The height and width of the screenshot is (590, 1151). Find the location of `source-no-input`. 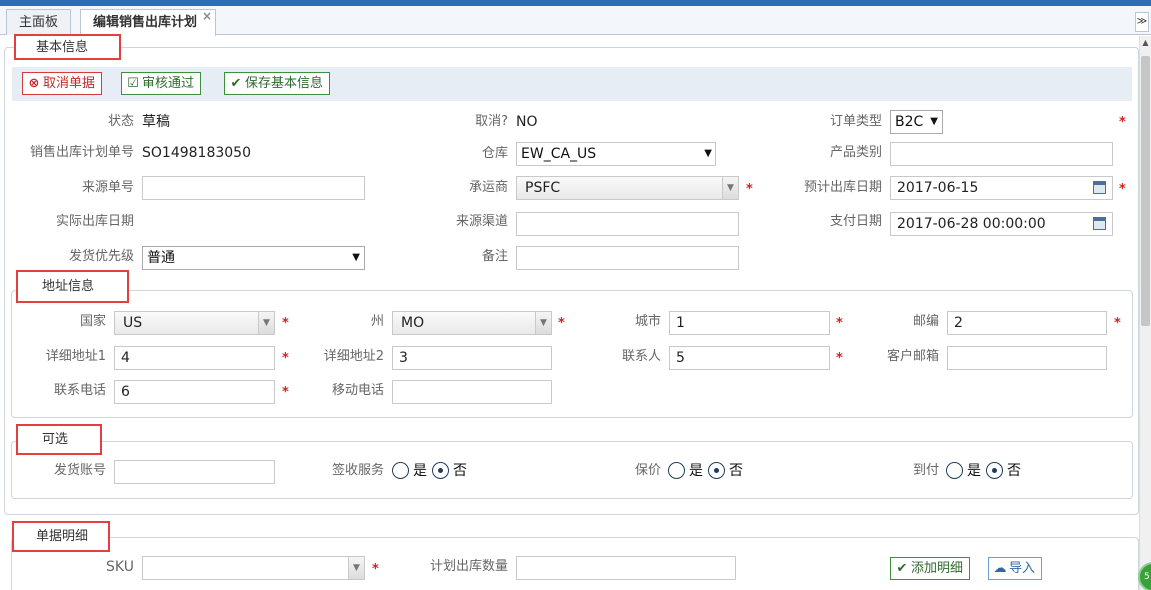

source-no-input is located at coordinates (253, 188).